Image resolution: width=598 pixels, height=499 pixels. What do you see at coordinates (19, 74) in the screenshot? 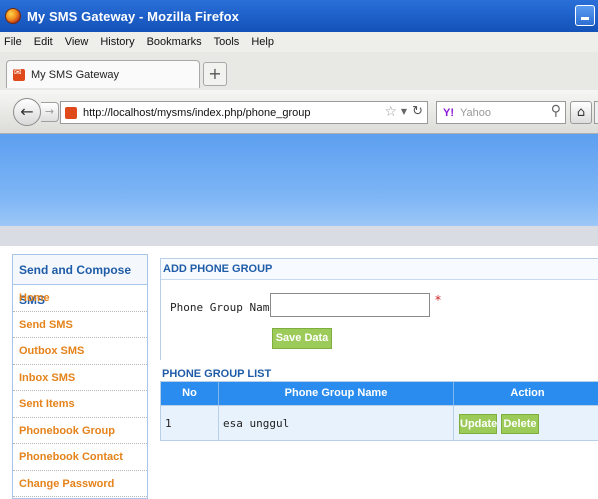
I see `favicon-icon` at bounding box center [19, 74].